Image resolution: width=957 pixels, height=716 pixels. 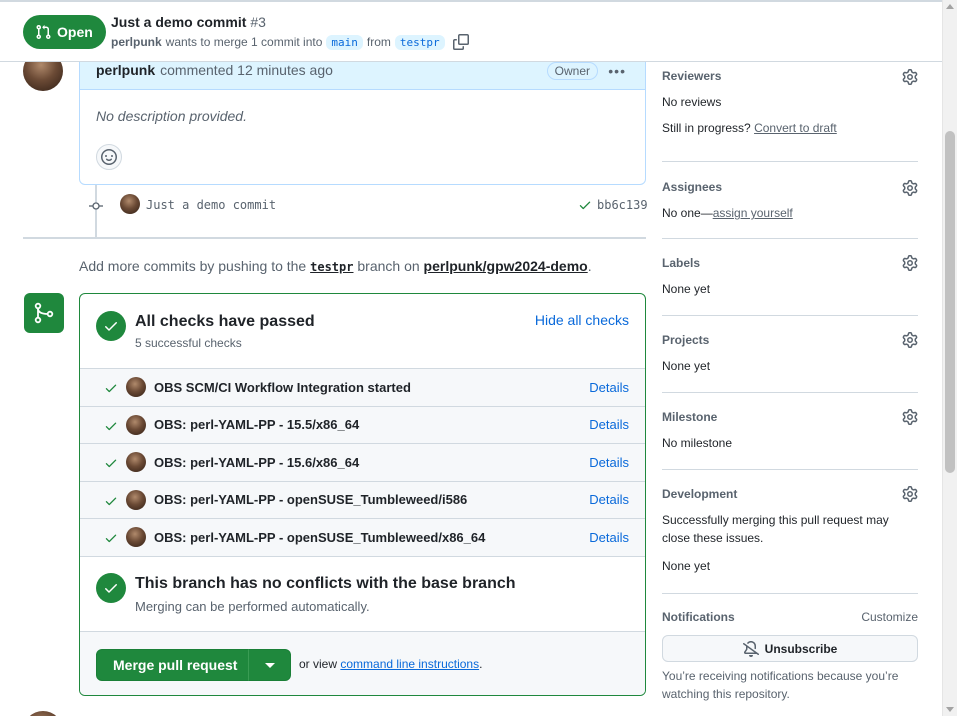 I want to click on git-merge-icon, so click(x=44, y=313).